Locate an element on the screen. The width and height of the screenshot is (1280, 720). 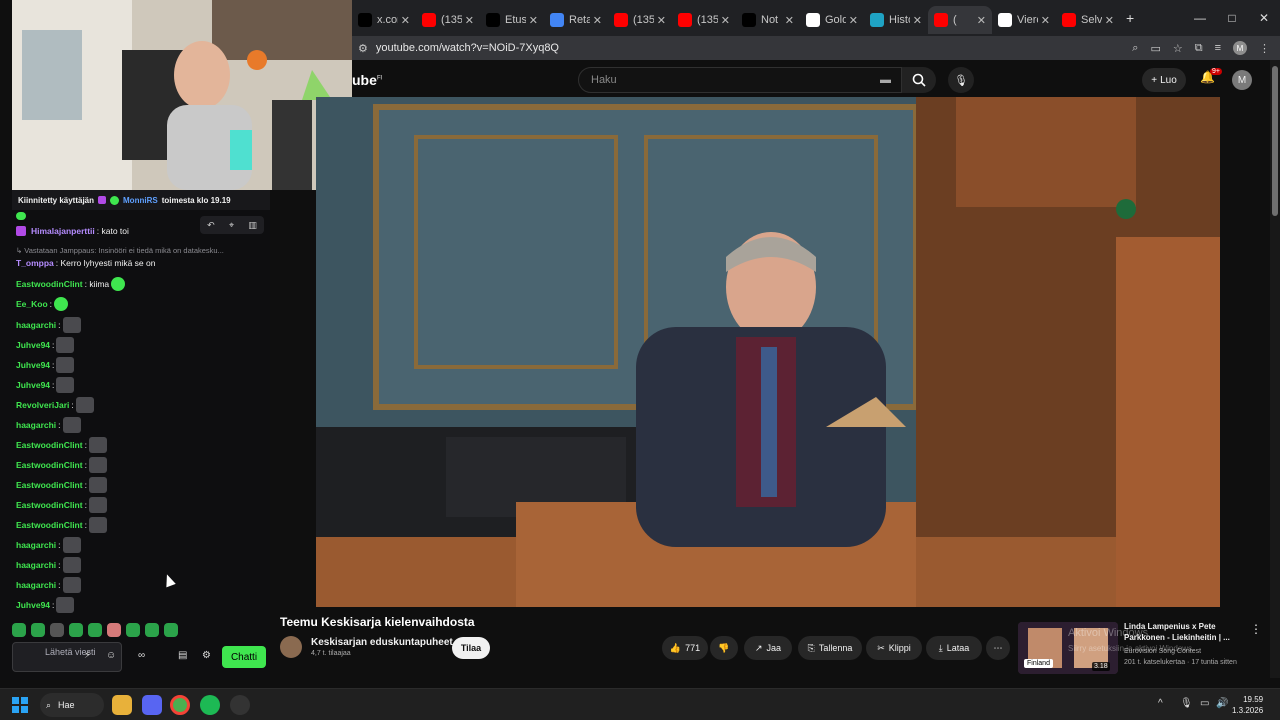
page-scrollbar is located at coordinates (1275, 369).